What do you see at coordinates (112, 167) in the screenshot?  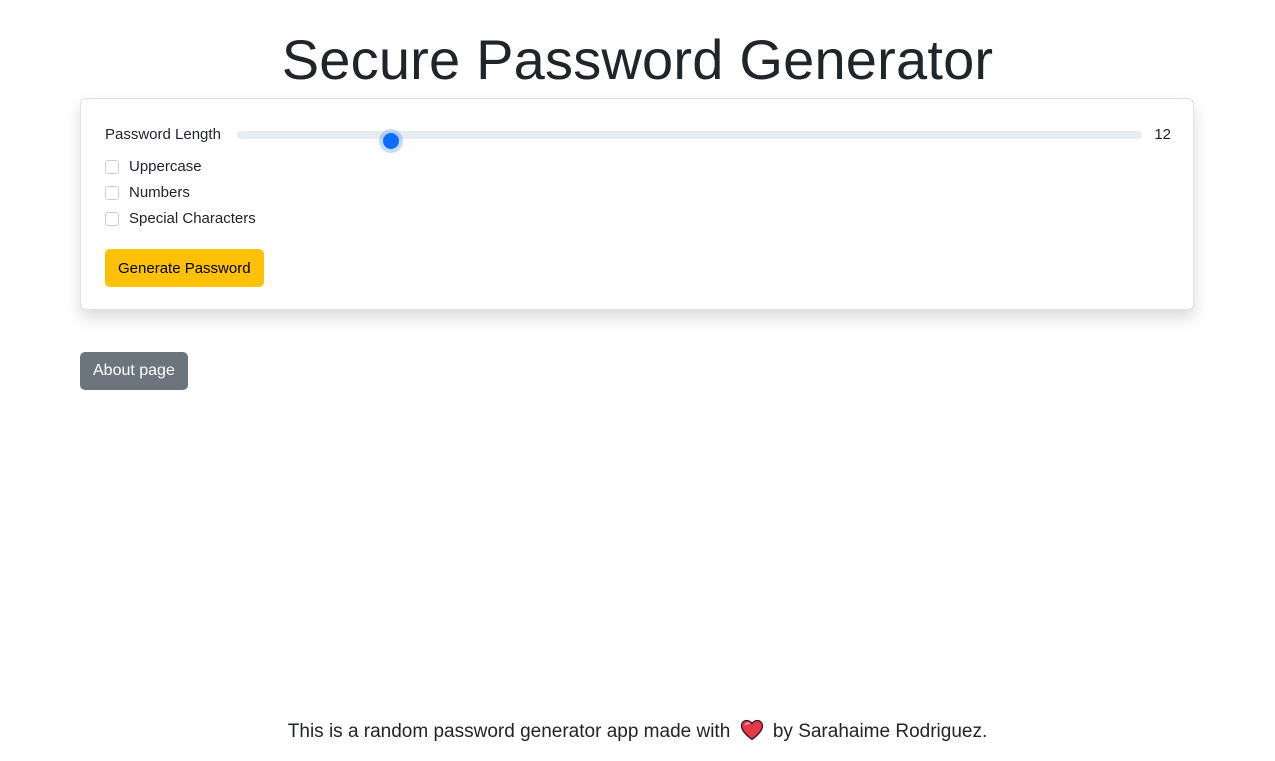 I see `uppercase-checkbox` at bounding box center [112, 167].